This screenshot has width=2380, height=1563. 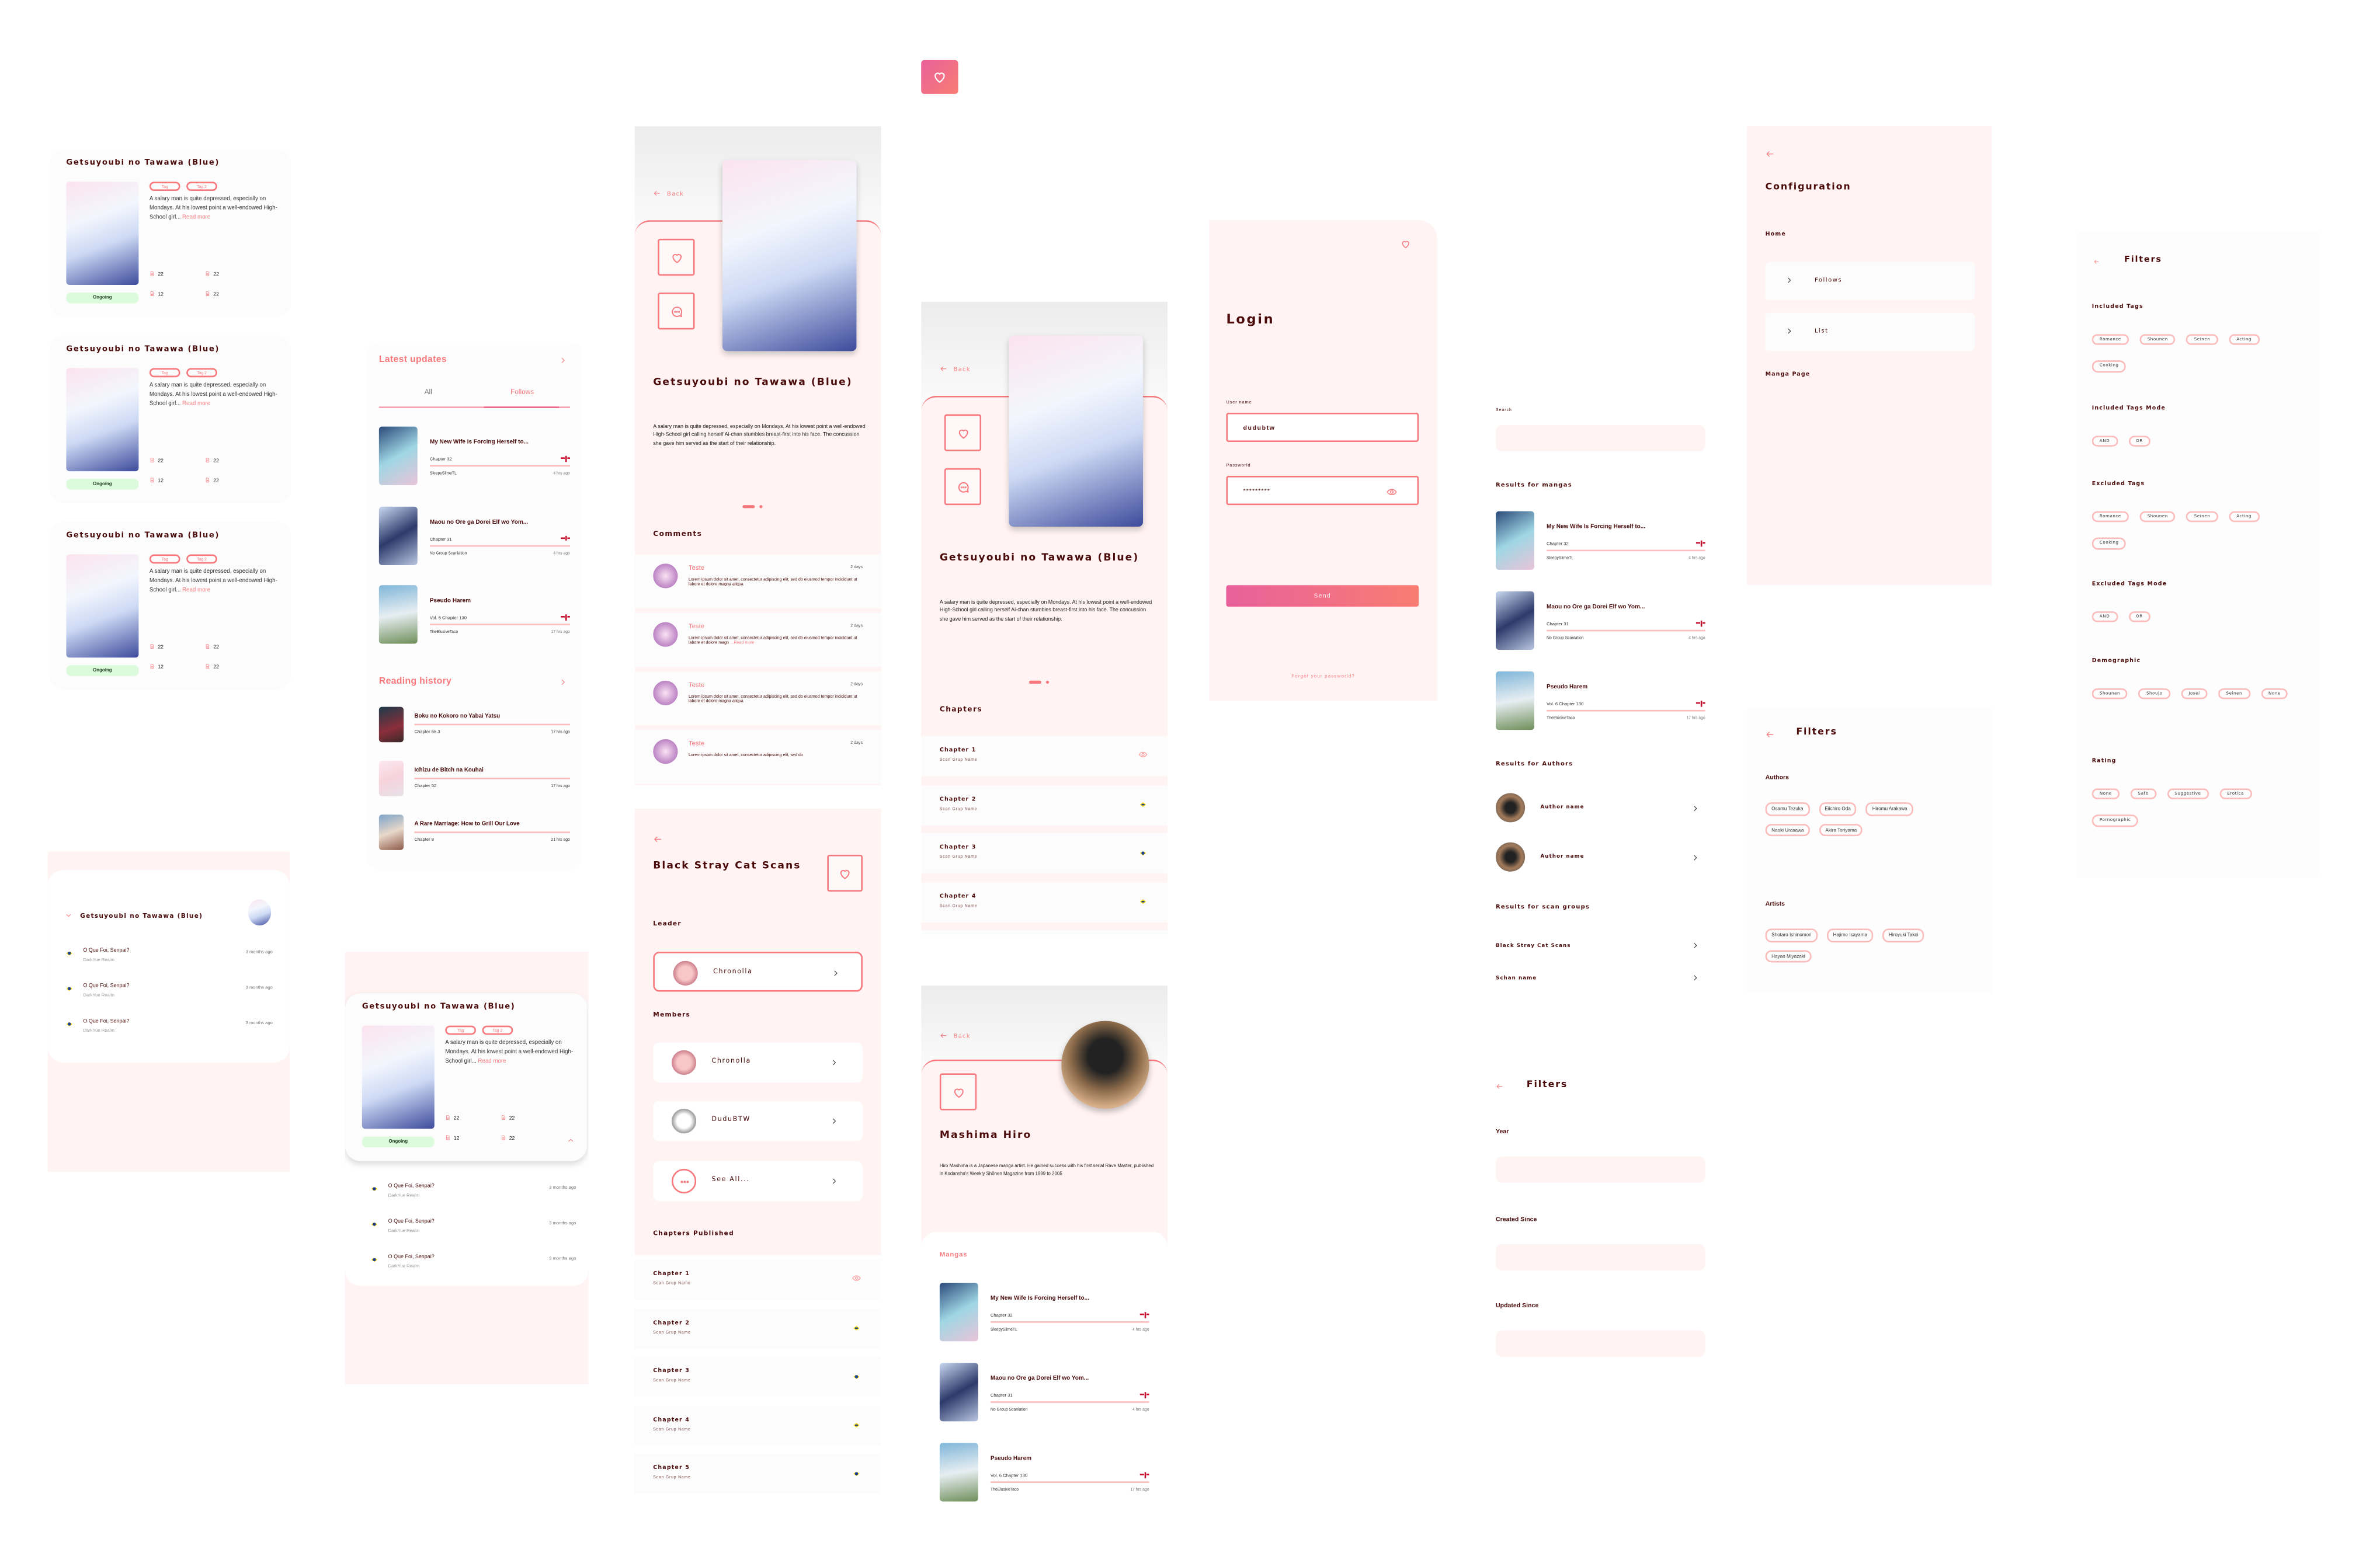 What do you see at coordinates (1323, 676) in the screenshot?
I see `forgot-password-link: Forgot your passworld?` at bounding box center [1323, 676].